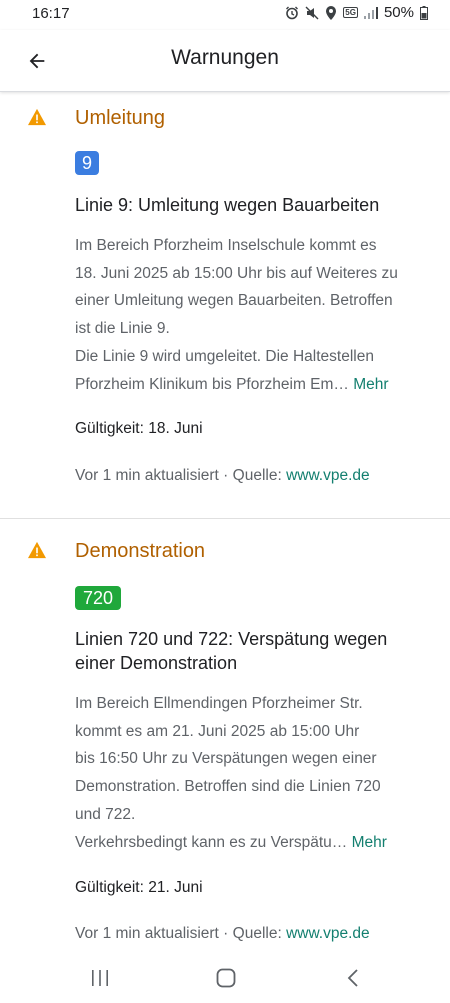 This screenshot has height=1003, width=450. What do you see at coordinates (331, 12) in the screenshot?
I see `location-icon` at bounding box center [331, 12].